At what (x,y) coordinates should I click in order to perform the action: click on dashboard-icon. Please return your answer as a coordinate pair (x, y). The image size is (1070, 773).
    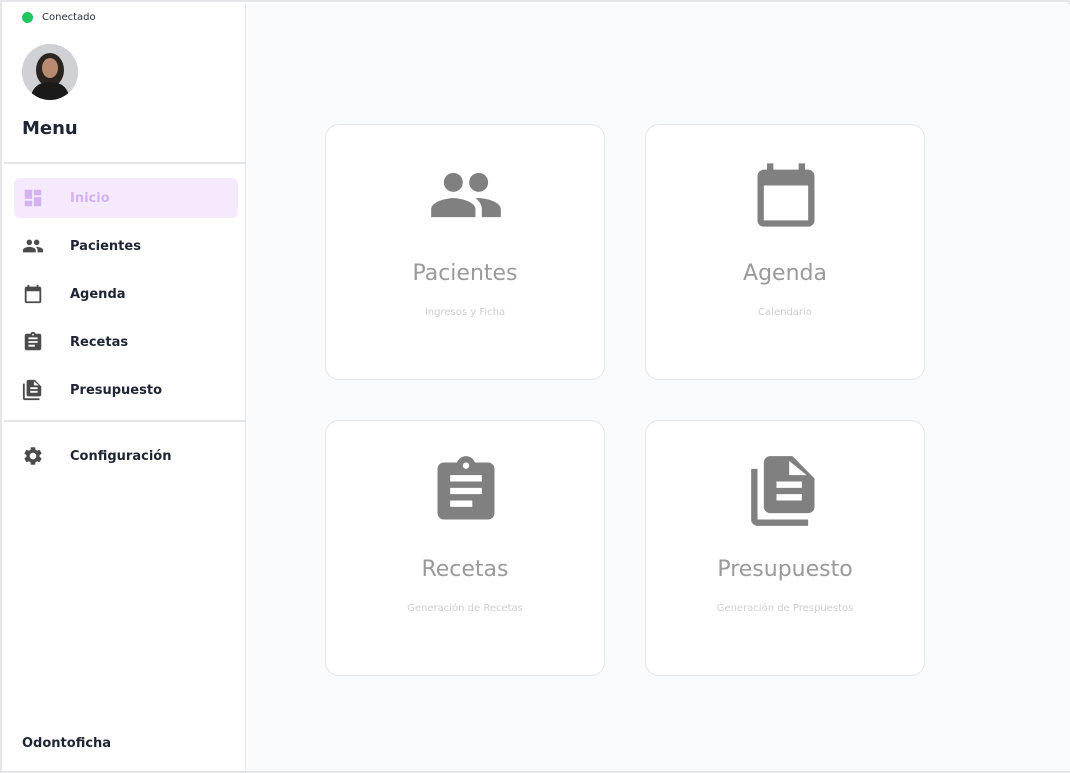
    Looking at the image, I should click on (33, 198).